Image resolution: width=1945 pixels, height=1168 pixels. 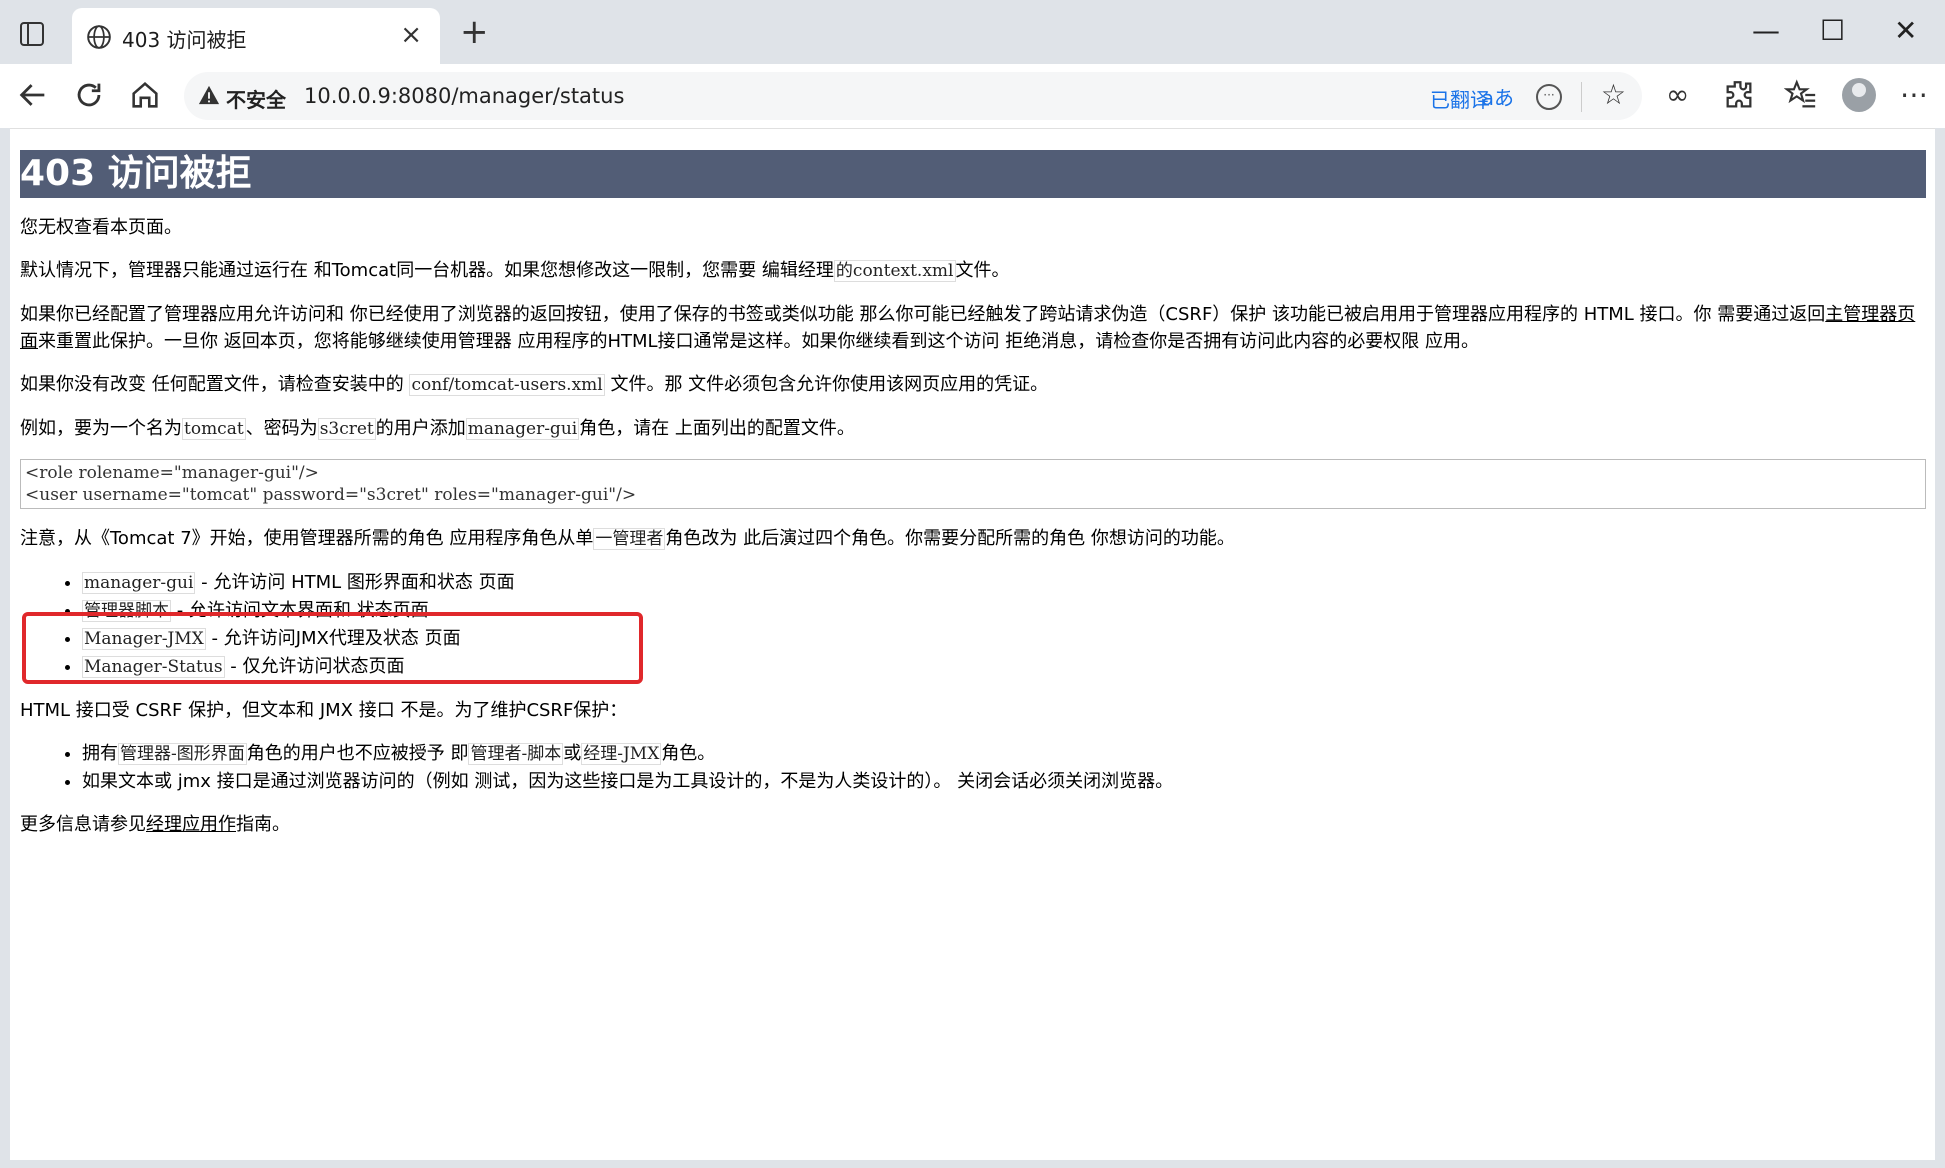 What do you see at coordinates (209, 95) in the screenshot?
I see `warning-icon` at bounding box center [209, 95].